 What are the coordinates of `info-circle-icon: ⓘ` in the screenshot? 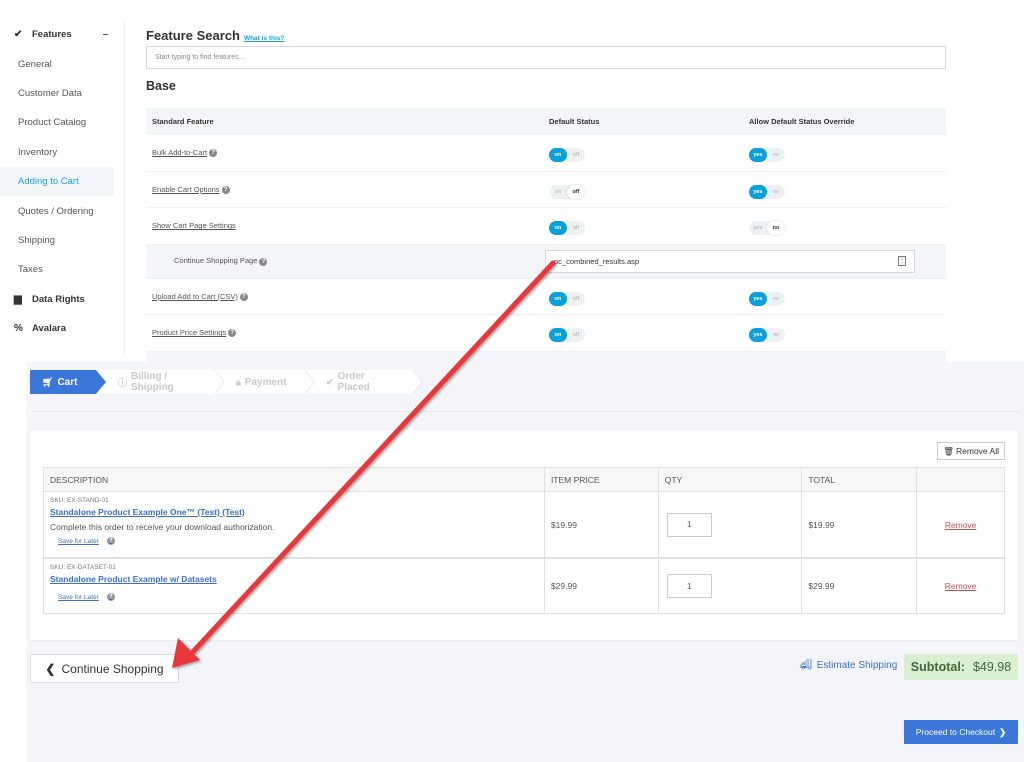 It's located at (123, 382).